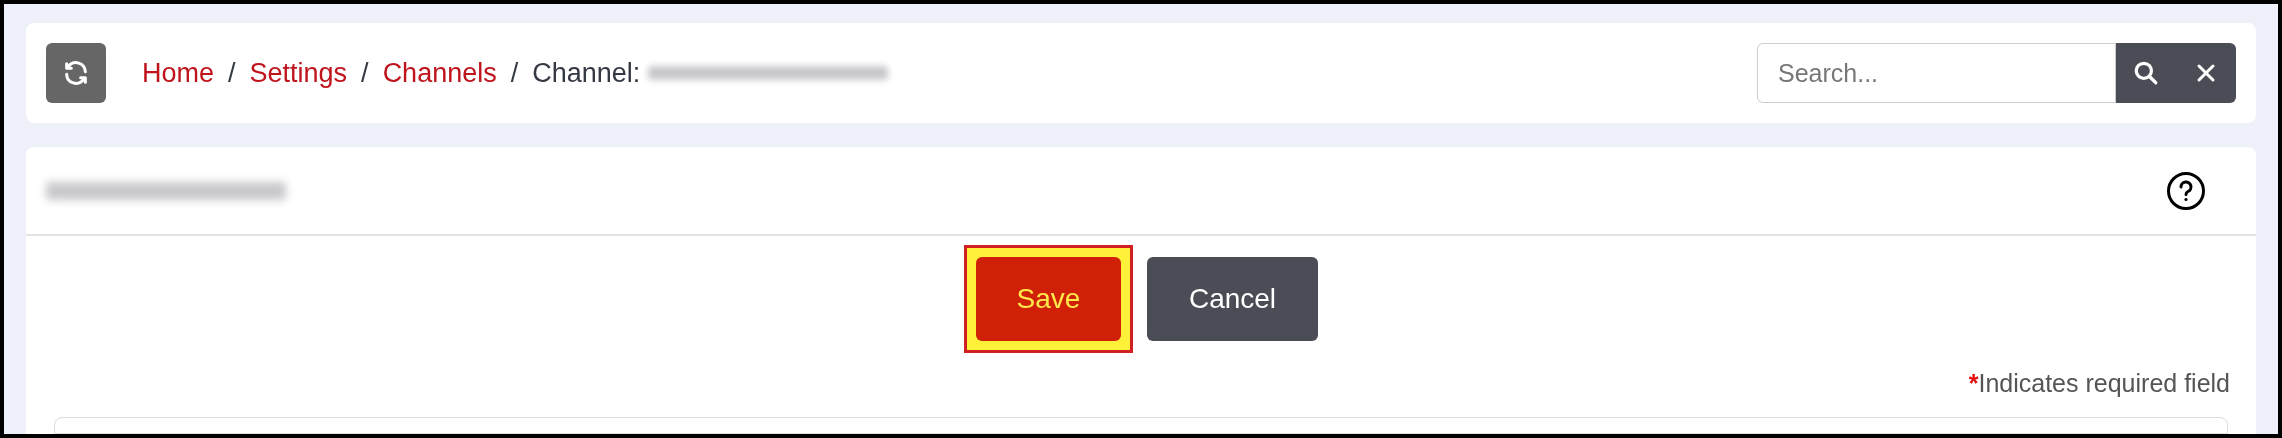 The image size is (2282, 438). What do you see at coordinates (2146, 73) in the screenshot?
I see `search-icon` at bounding box center [2146, 73].